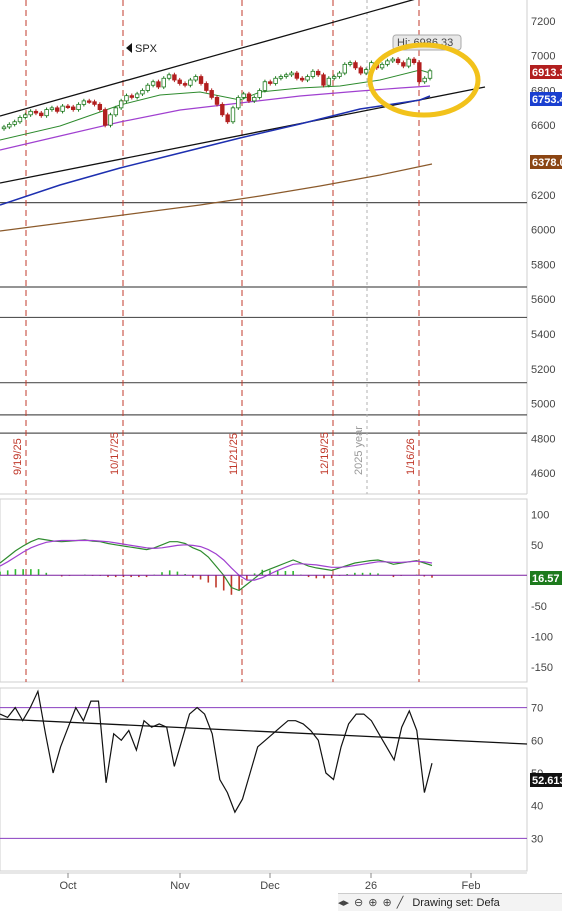 The width and height of the screenshot is (562, 911). What do you see at coordinates (546, 117) in the screenshot?
I see `price-badges: 6913.3 6753.4 6378.0` at bounding box center [546, 117].